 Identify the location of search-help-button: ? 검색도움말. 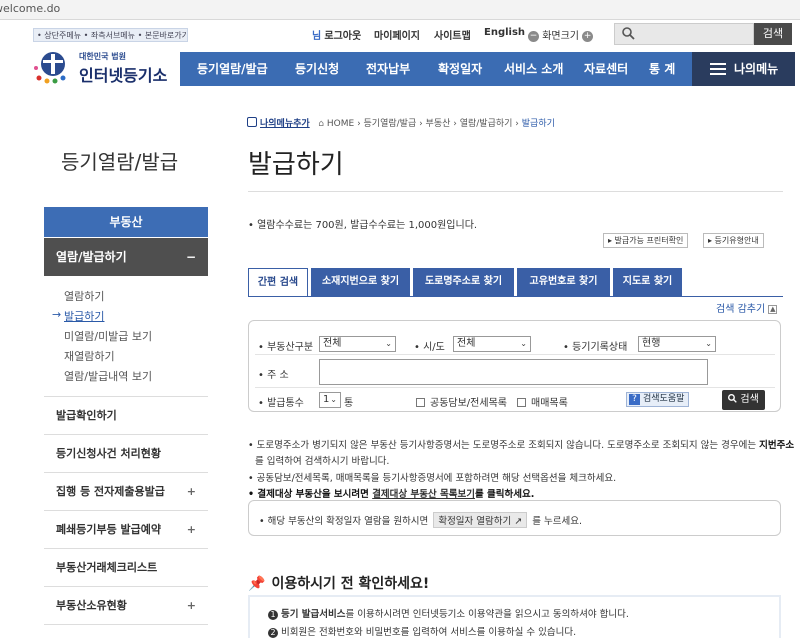
(658, 399).